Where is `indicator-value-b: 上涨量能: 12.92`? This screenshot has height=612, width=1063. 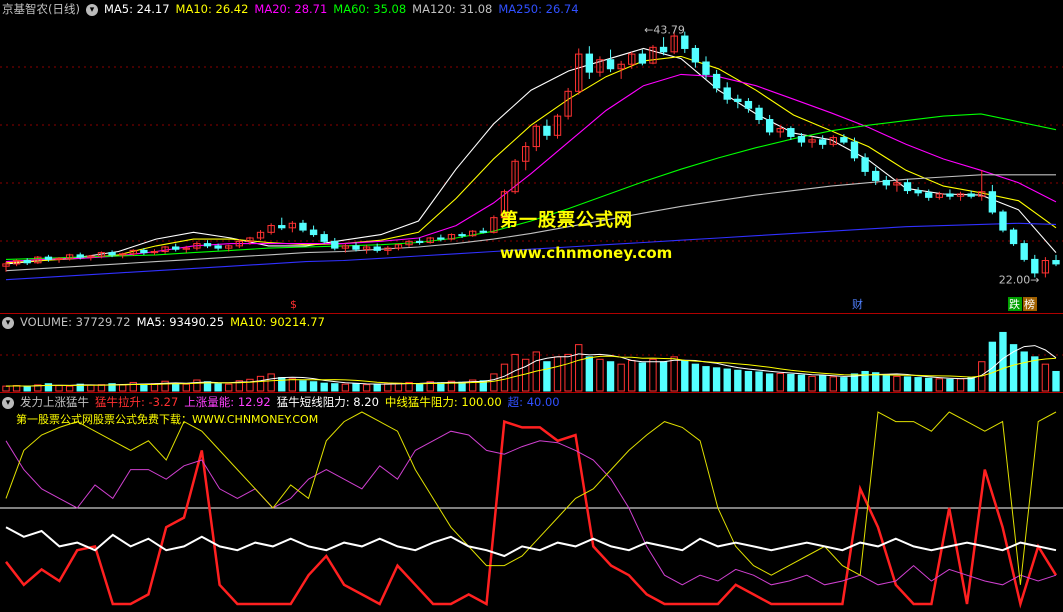
indicator-value-b: 上涨量能: 12.92 is located at coordinates (227, 402).